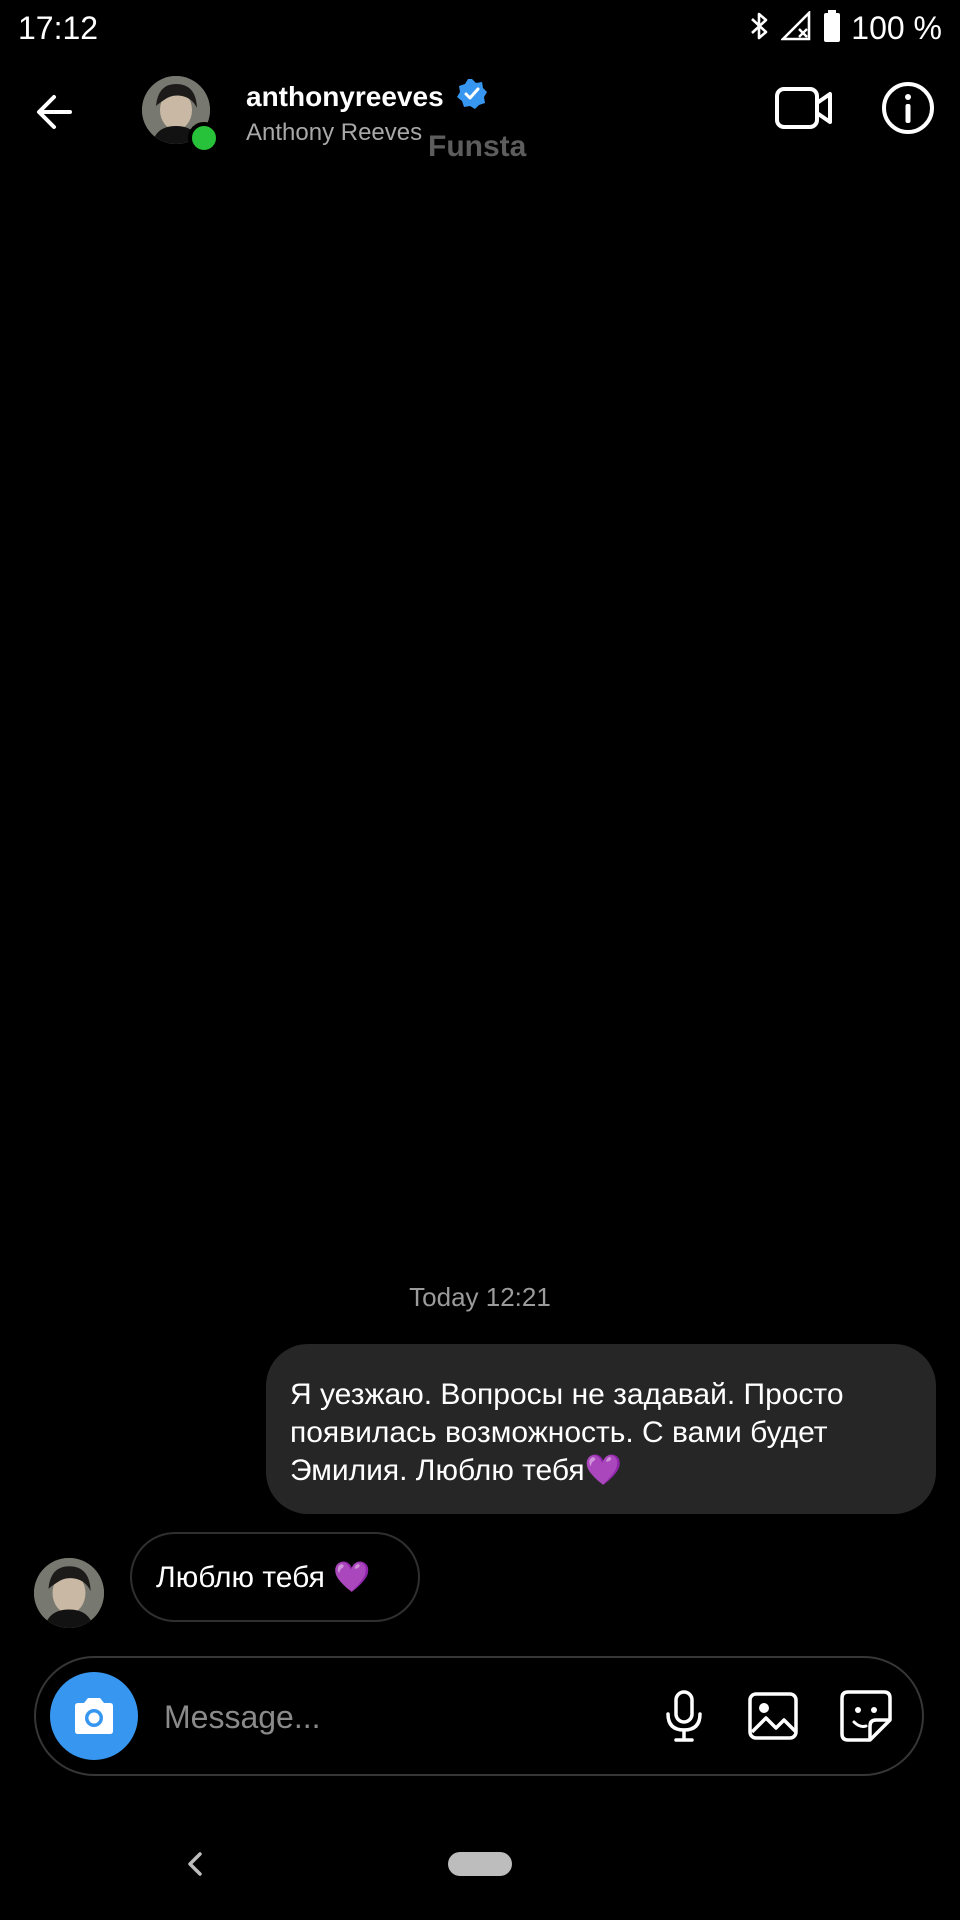  I want to click on incoming-message: Люблю тебя 💜, so click(275, 1577).